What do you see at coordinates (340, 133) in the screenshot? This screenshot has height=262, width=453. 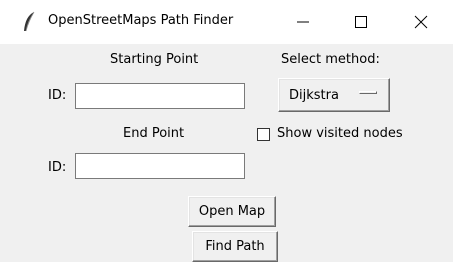 I see `show-visited-label: Show visited nodes` at bounding box center [340, 133].